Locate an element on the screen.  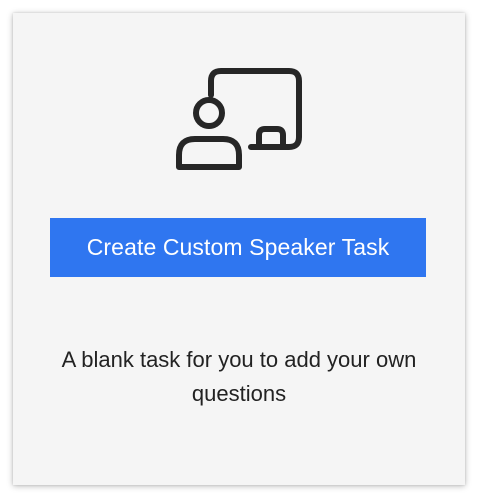
presenter-whiteboard-icon is located at coordinates (247, 127).